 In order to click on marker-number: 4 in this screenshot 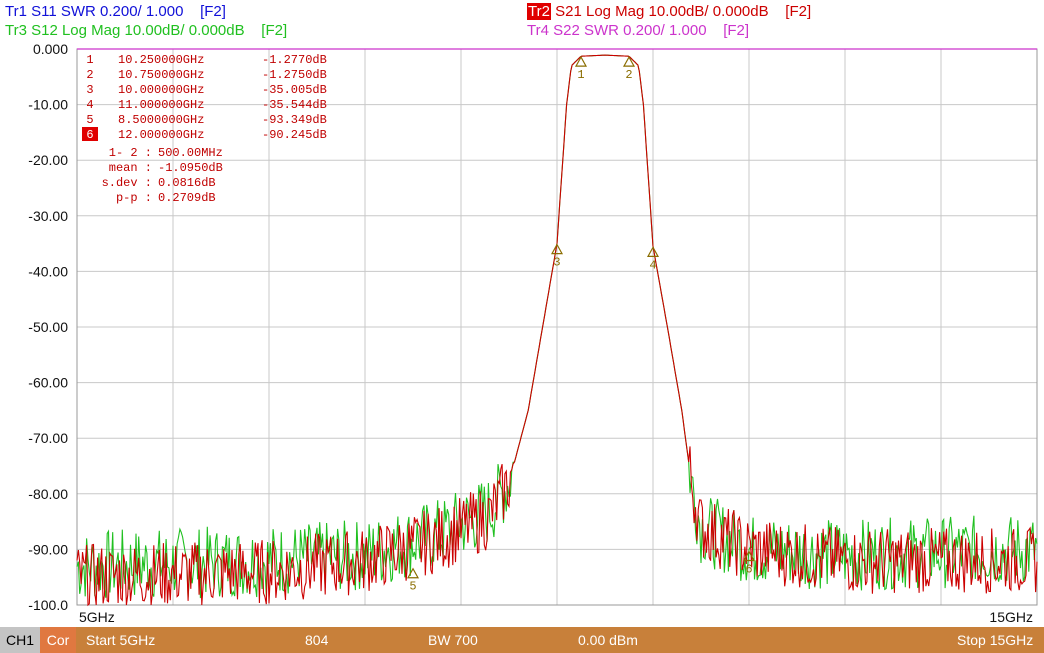, I will do `click(89, 105)`.